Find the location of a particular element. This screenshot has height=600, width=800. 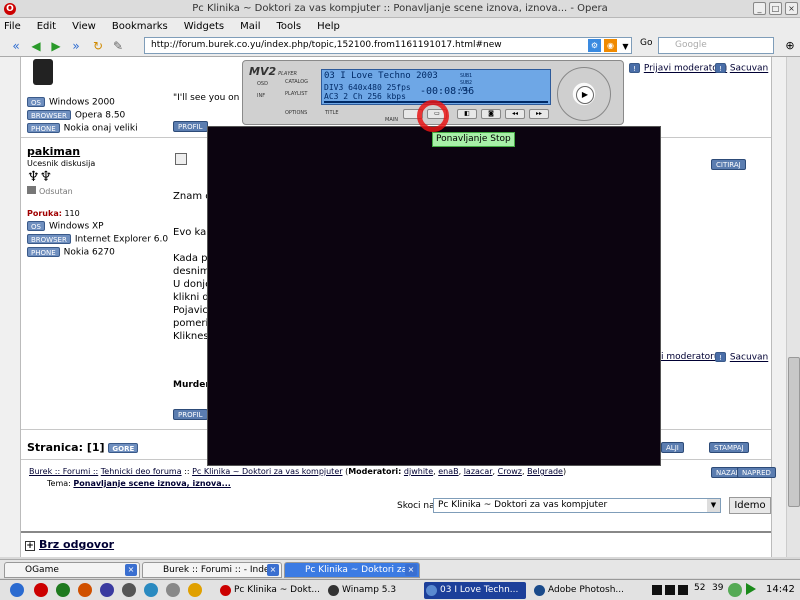

quick-reply-header: + Brz odgovor is located at coordinates (69, 544).